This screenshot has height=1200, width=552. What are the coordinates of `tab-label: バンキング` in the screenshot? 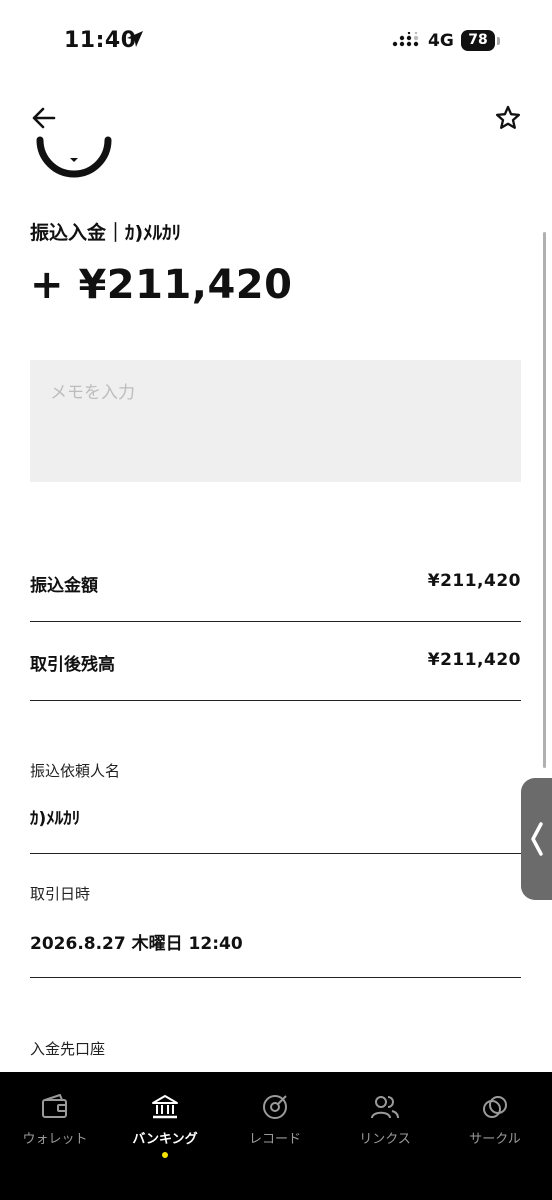 It's located at (165, 1139).